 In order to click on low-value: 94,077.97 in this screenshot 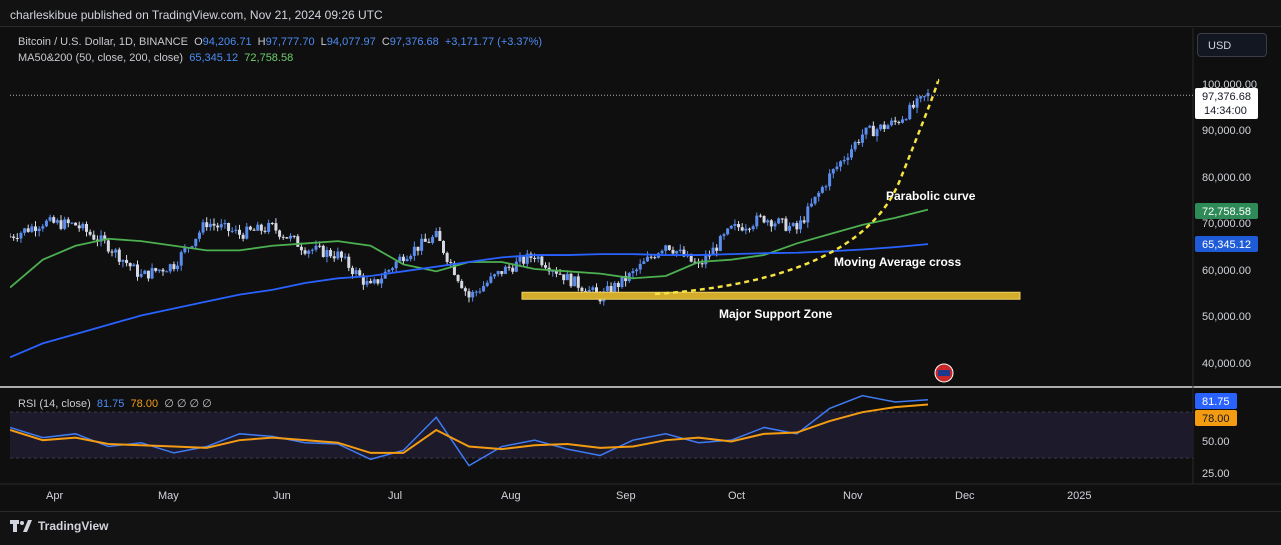, I will do `click(351, 42)`.